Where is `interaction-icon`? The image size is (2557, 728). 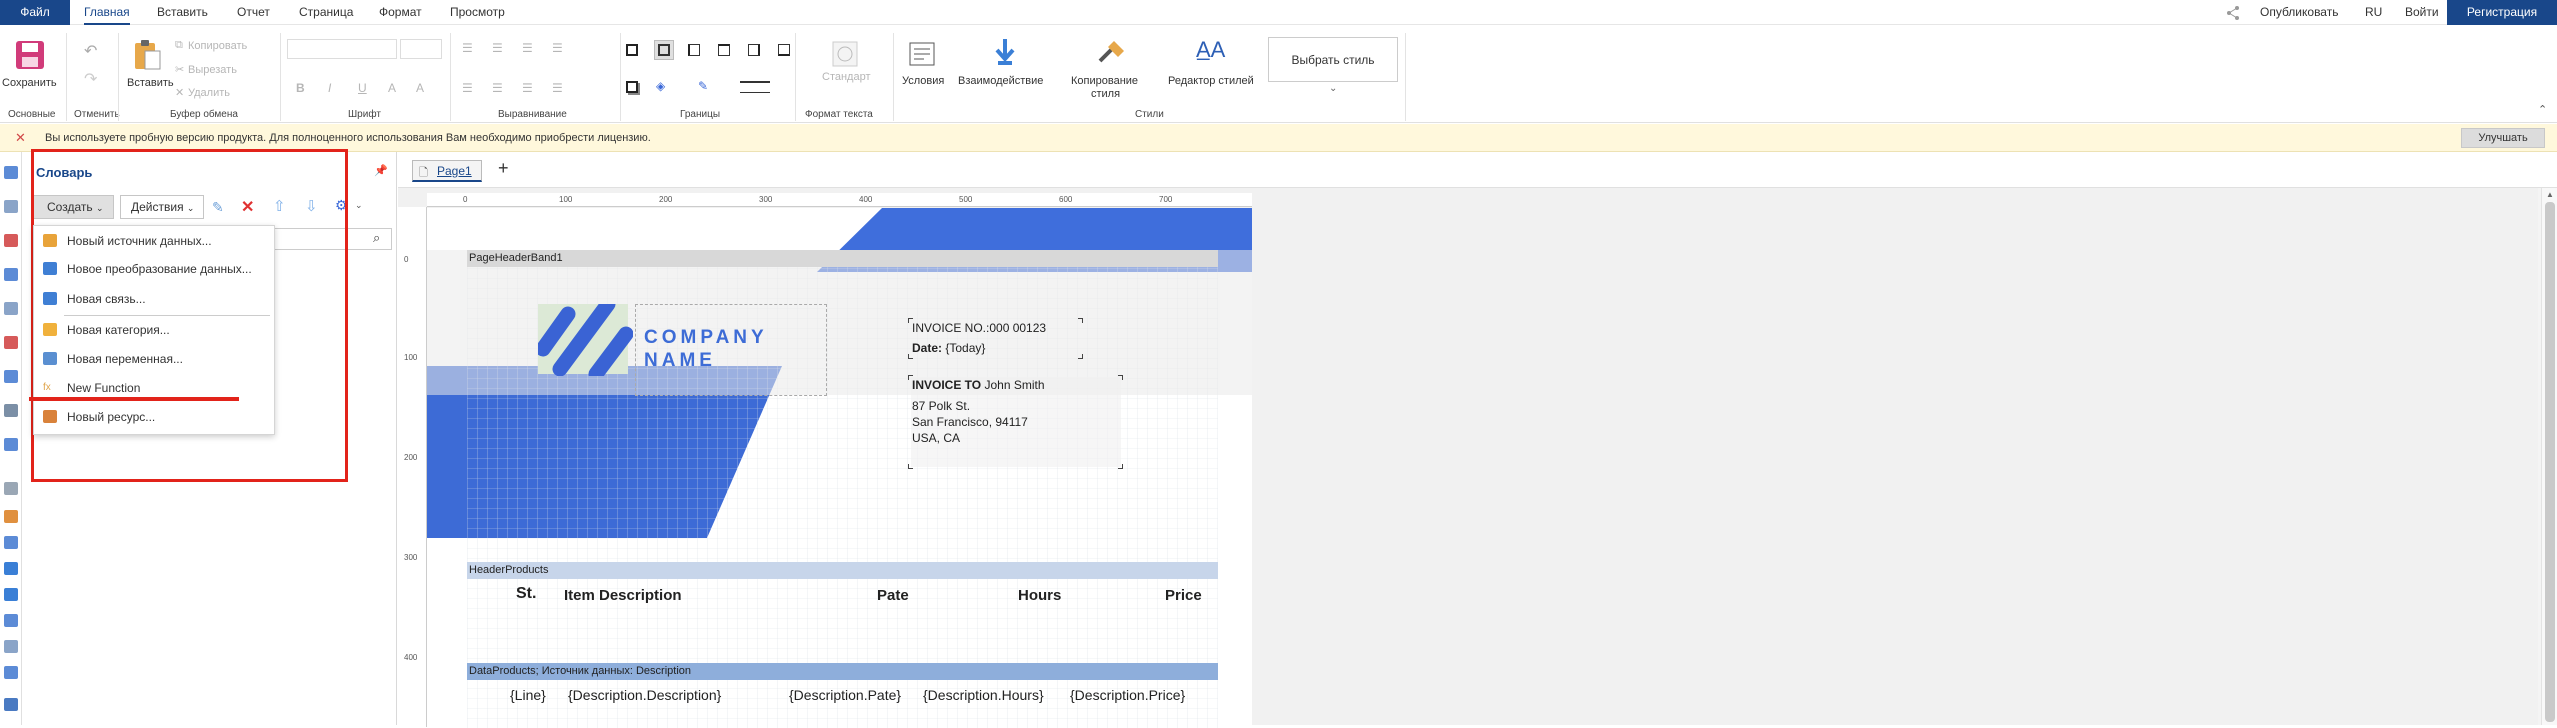 interaction-icon is located at coordinates (1005, 53).